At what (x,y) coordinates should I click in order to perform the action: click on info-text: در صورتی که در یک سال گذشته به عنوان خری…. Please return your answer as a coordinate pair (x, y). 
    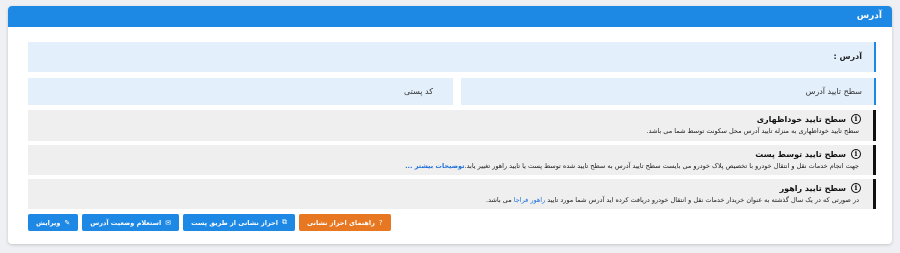
    Looking at the image, I should click on (703, 200).